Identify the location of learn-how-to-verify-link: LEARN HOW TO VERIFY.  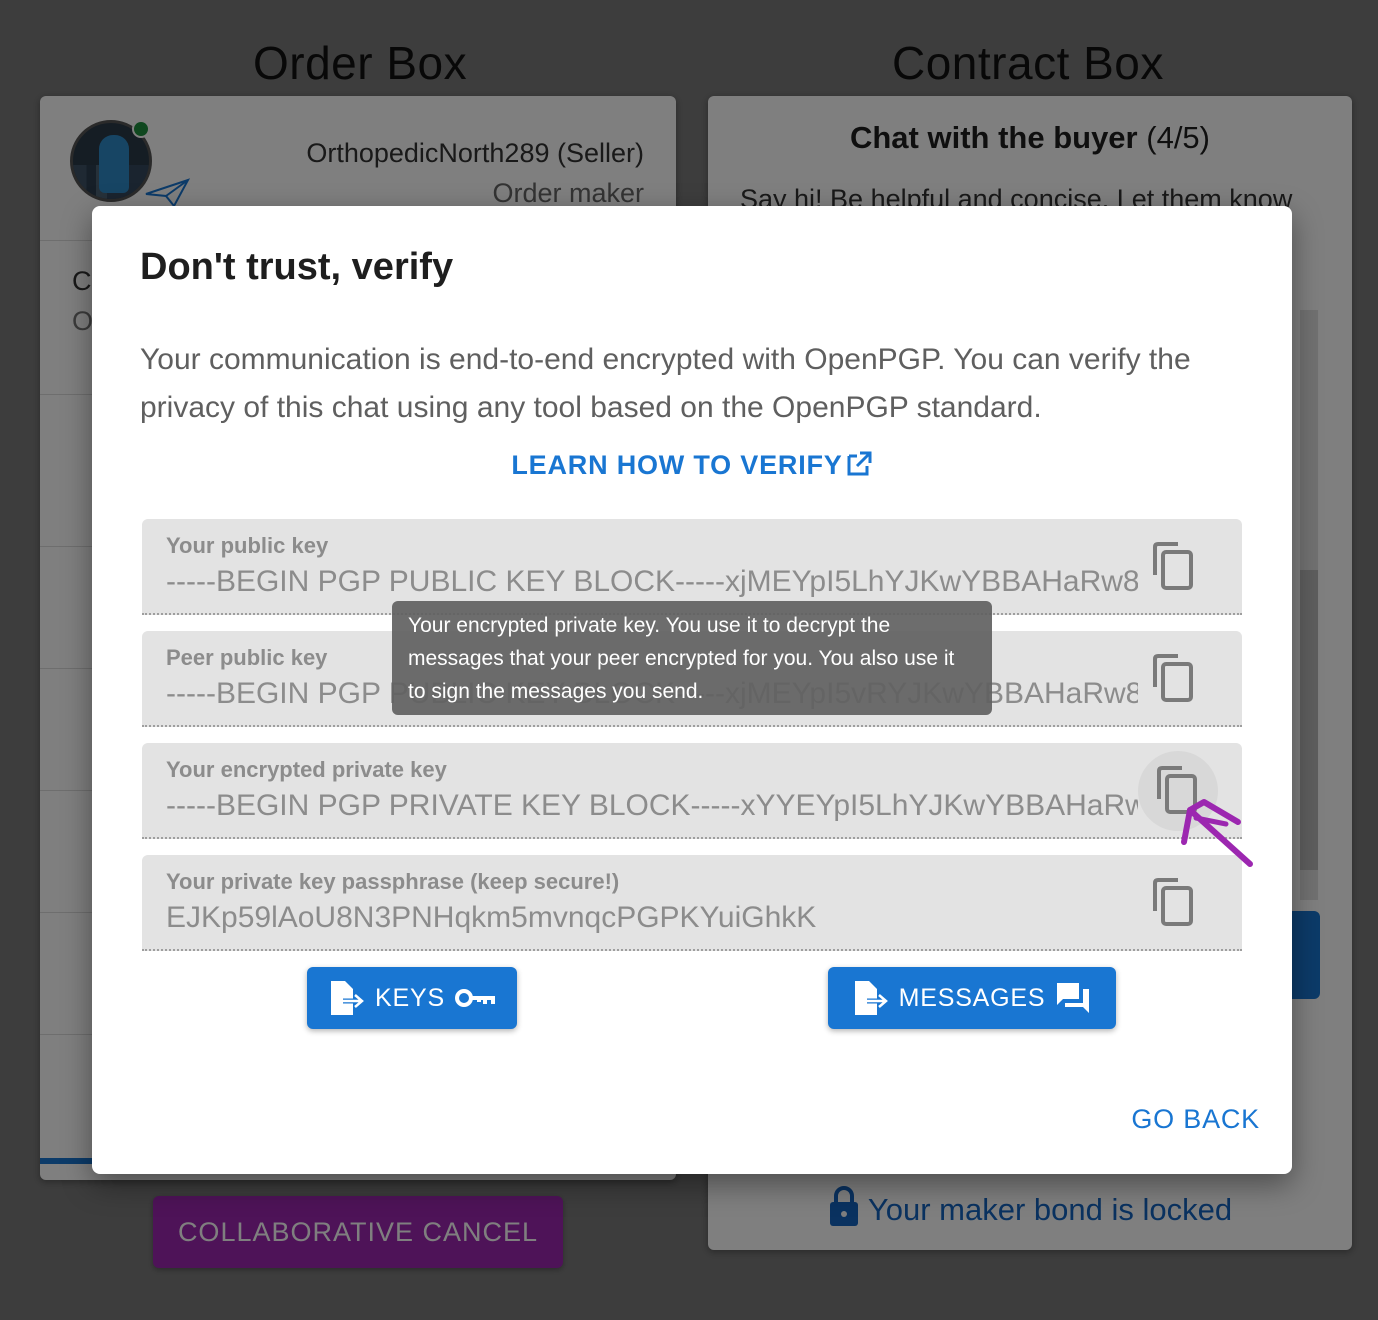
(692, 465).